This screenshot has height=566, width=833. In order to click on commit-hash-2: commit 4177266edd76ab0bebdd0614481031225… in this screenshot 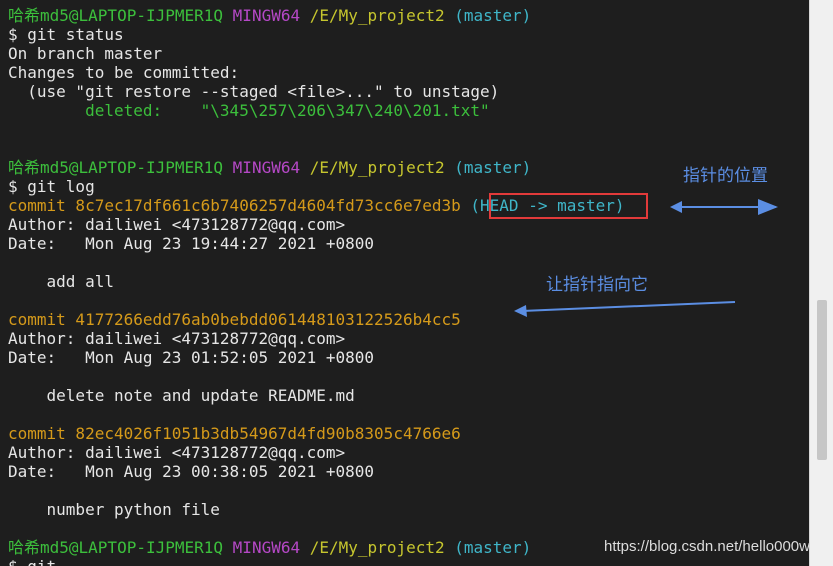, I will do `click(234, 319)`.